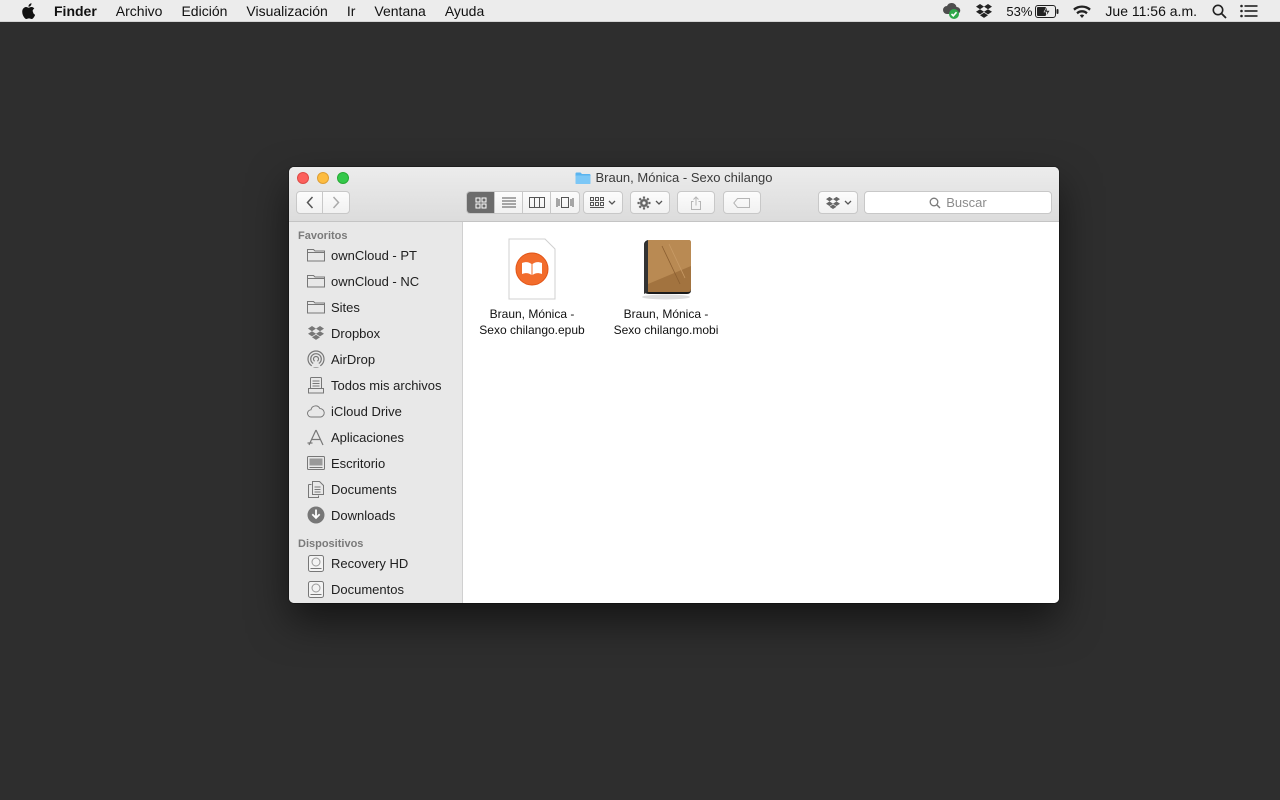  I want to click on columns-icon, so click(536, 202).